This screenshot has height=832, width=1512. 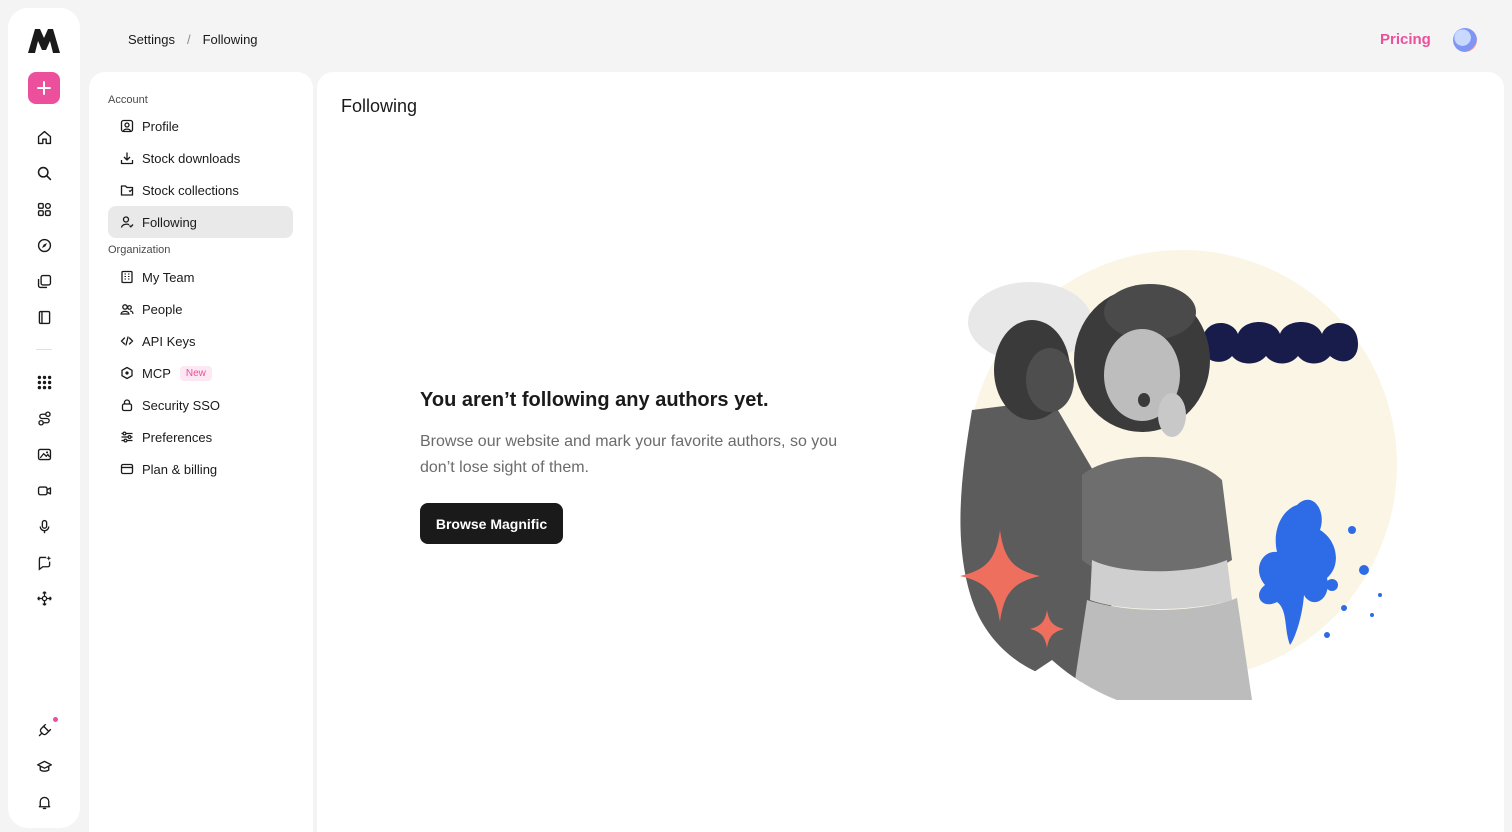 I want to click on notification-dot, so click(x=55, y=719).